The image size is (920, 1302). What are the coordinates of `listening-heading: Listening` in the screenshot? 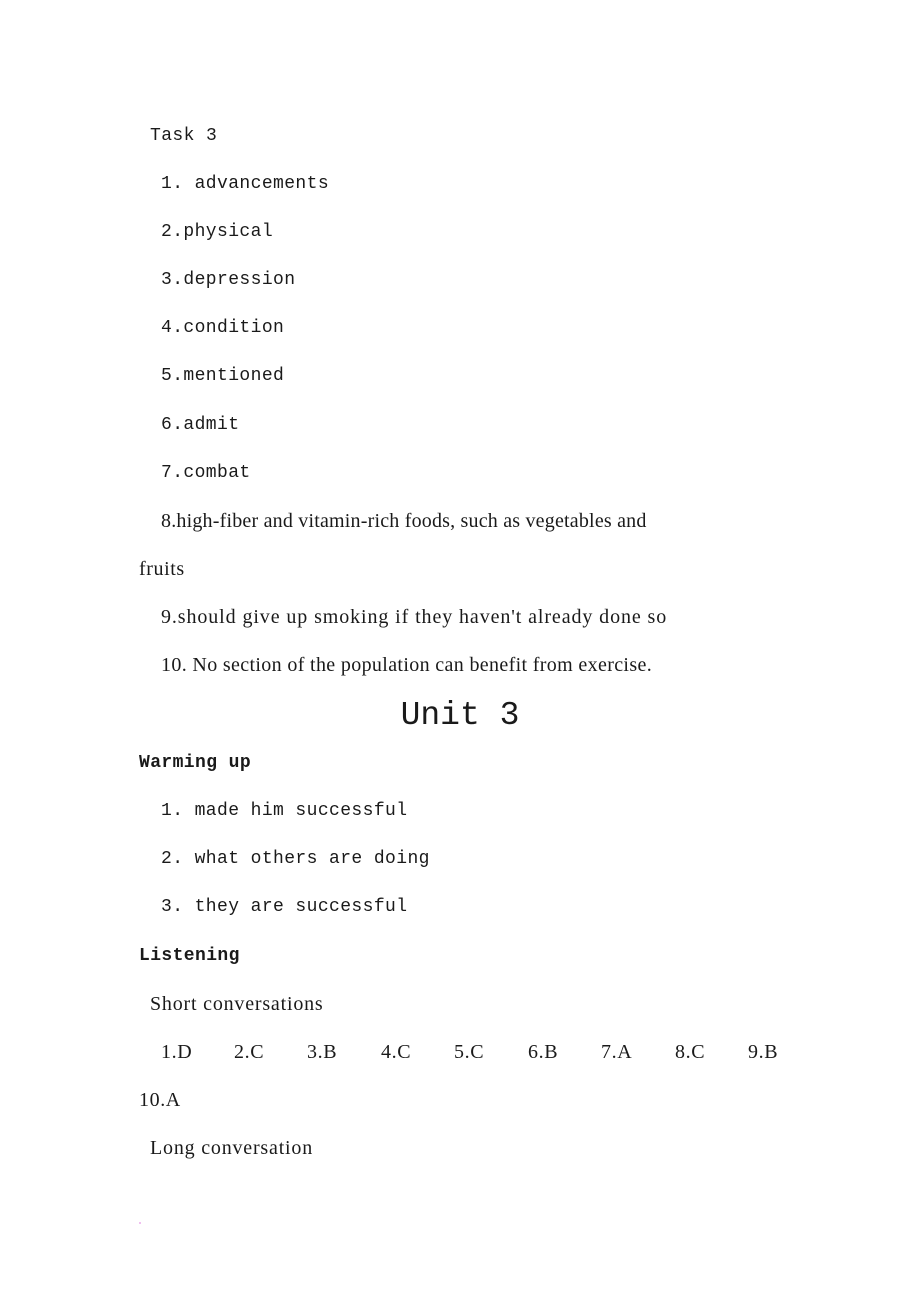 It's located at (189, 956).